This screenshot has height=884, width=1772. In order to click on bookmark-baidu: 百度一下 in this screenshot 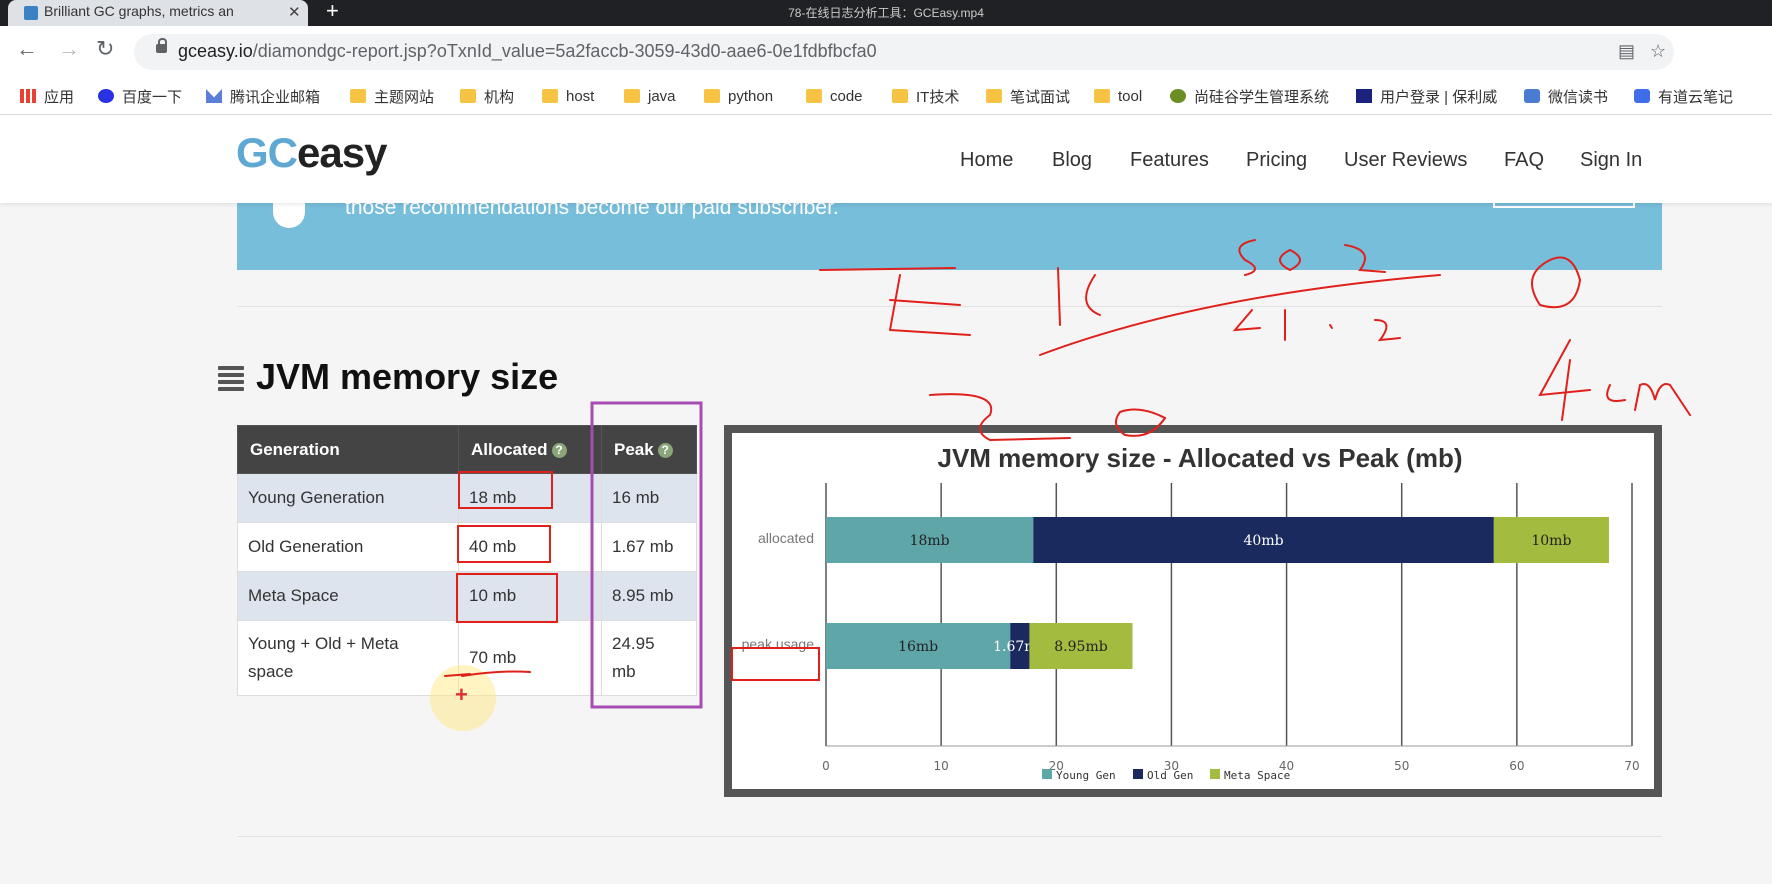, I will do `click(140, 96)`.